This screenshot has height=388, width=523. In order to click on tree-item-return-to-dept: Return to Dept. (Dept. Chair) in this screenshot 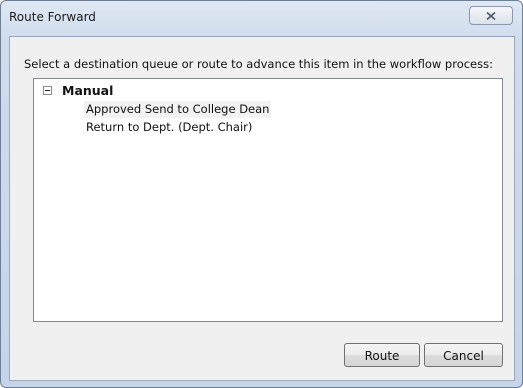, I will do `click(169, 127)`.